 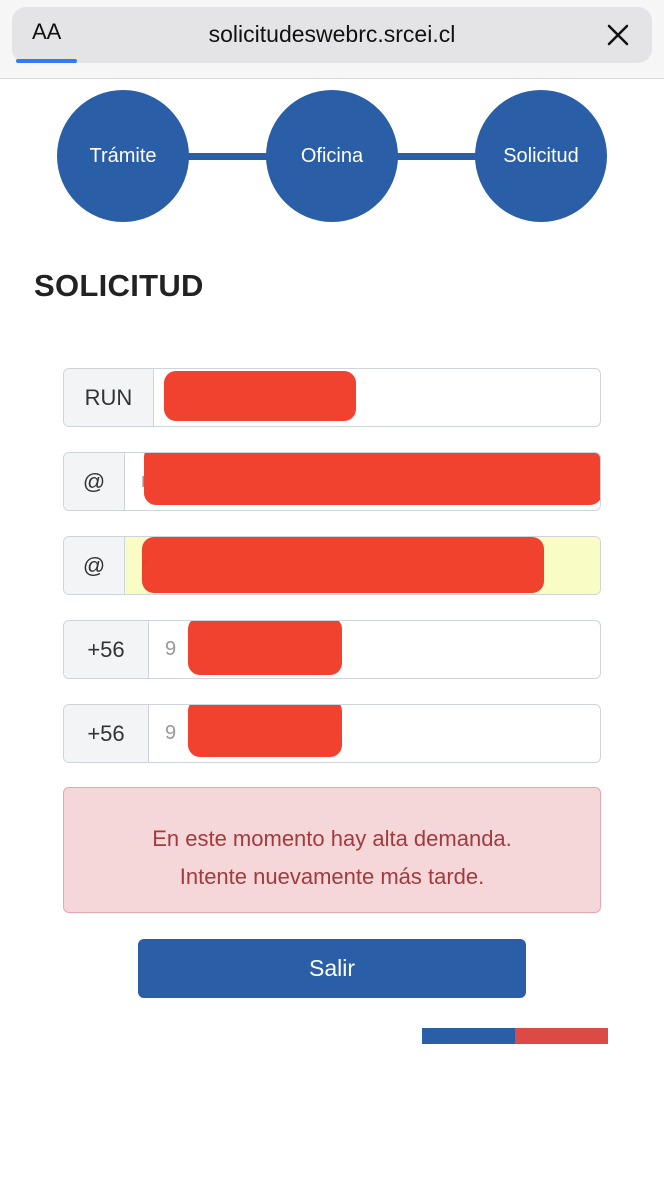 I want to click on run-input-group: RUN, so click(x=332, y=397).